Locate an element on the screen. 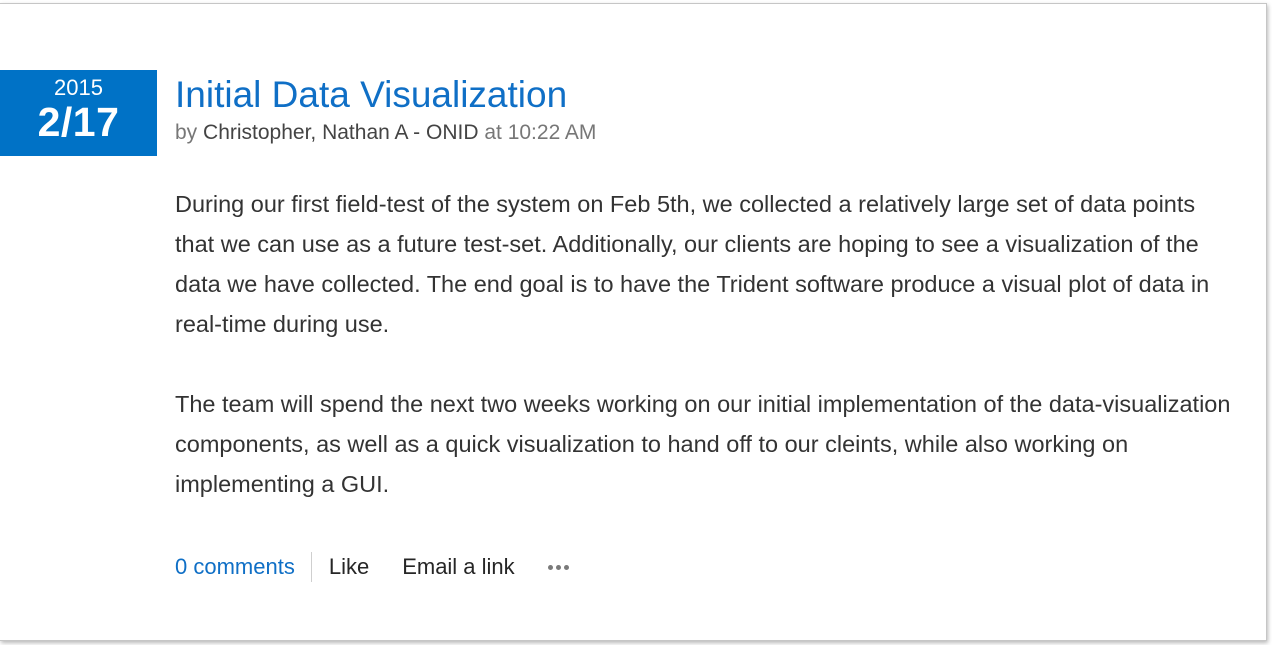  date-year: 2015 is located at coordinates (78, 87).